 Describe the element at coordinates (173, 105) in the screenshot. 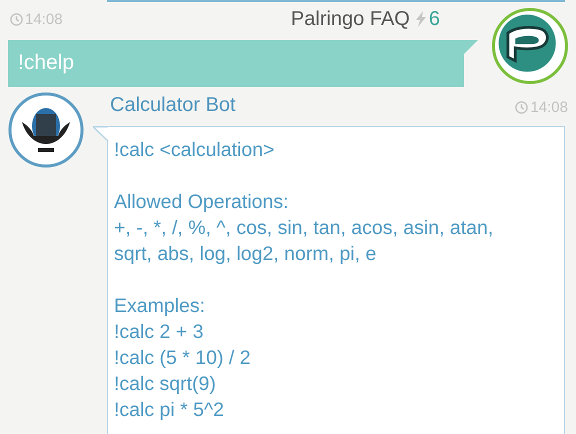

I see `sender-name: Calculator Bot` at that location.